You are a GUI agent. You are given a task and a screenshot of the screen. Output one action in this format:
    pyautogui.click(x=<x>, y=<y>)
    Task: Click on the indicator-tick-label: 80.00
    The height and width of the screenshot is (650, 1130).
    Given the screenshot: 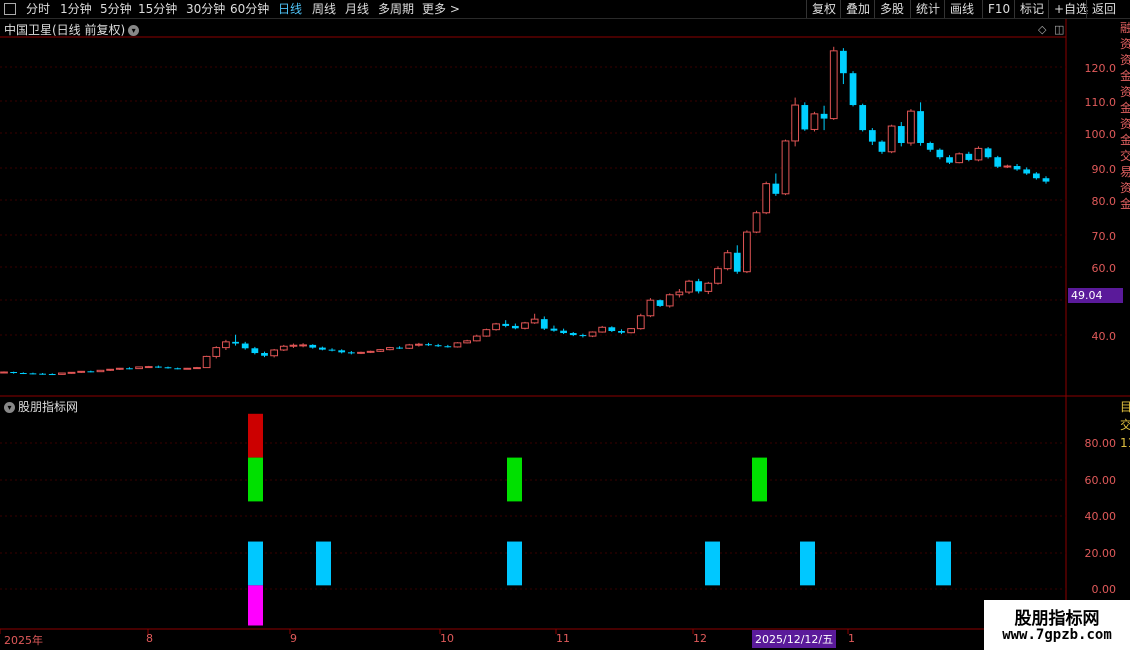 What is the action you would take?
    pyautogui.click(x=1100, y=443)
    